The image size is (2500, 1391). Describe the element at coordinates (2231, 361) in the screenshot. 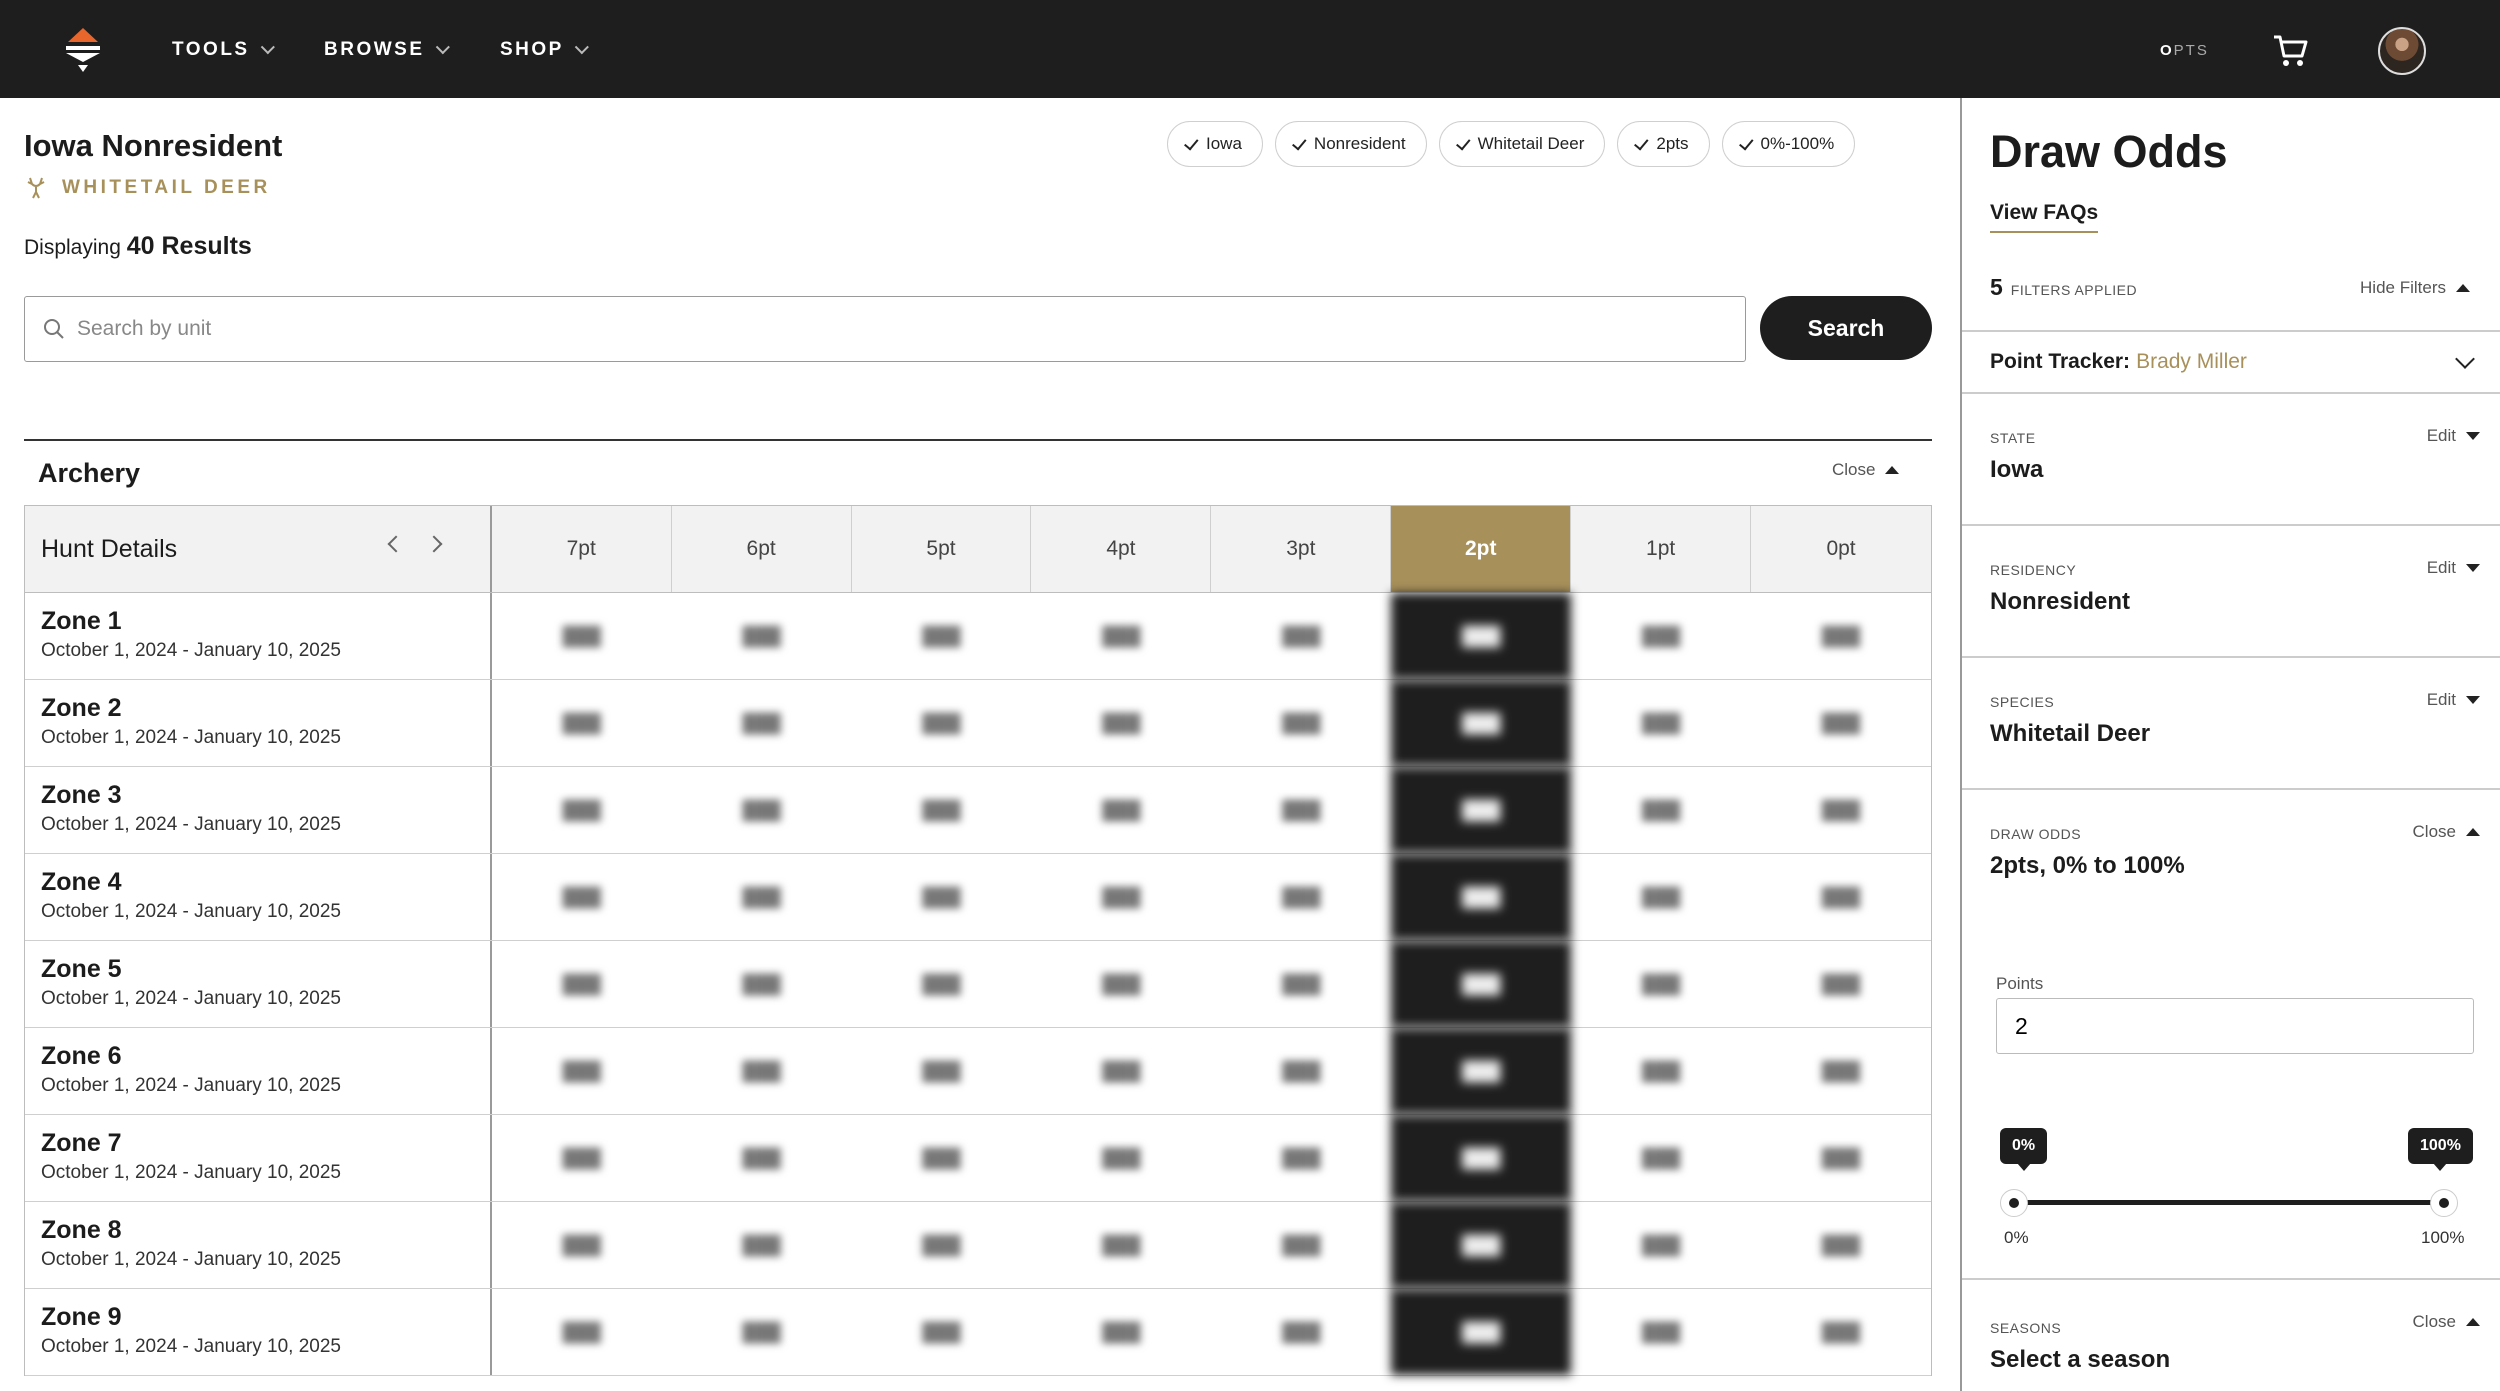

I see `point-tracker-dropdown: Point Tracker: Brady Miller` at that location.